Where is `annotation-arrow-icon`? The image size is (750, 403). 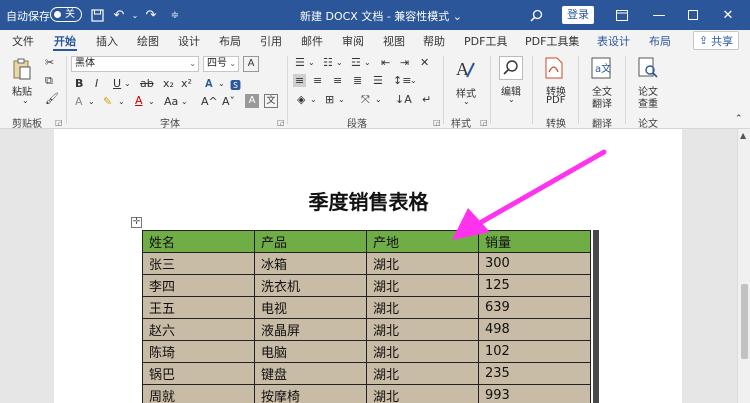
annotation-arrow-icon is located at coordinates (529, 194).